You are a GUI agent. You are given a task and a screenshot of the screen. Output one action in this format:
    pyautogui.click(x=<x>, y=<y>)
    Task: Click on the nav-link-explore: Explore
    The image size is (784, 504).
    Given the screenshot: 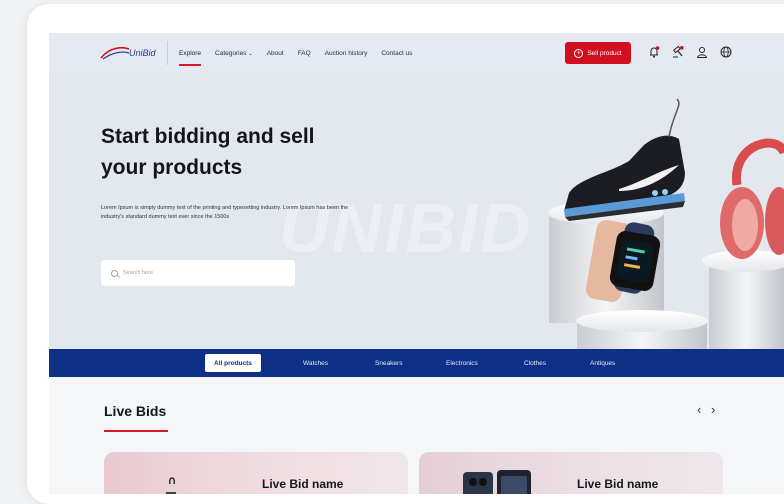 What is the action you would take?
    pyautogui.click(x=190, y=58)
    